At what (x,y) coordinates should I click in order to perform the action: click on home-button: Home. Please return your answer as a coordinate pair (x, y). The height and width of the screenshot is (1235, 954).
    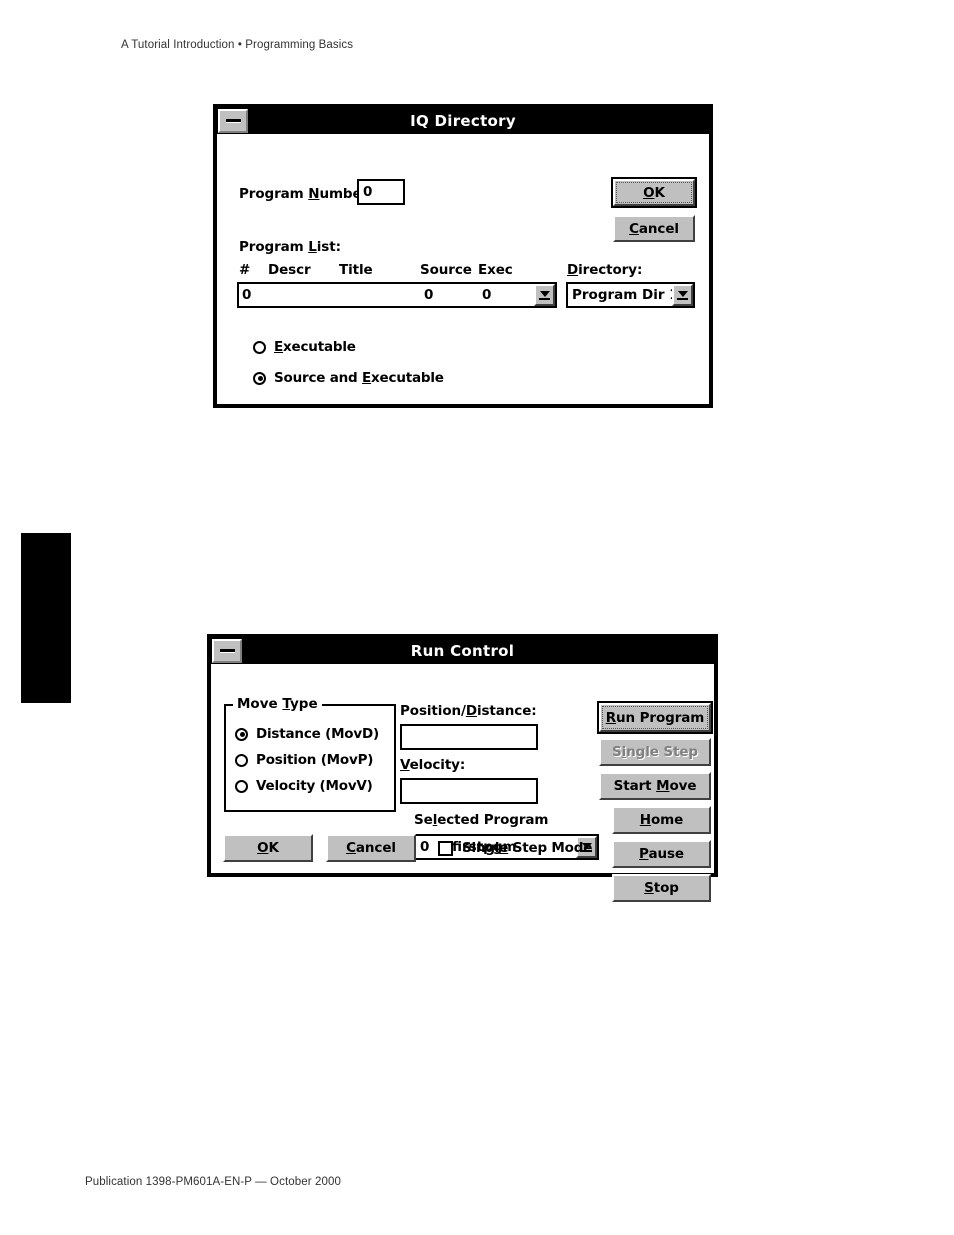
    Looking at the image, I should click on (661, 820).